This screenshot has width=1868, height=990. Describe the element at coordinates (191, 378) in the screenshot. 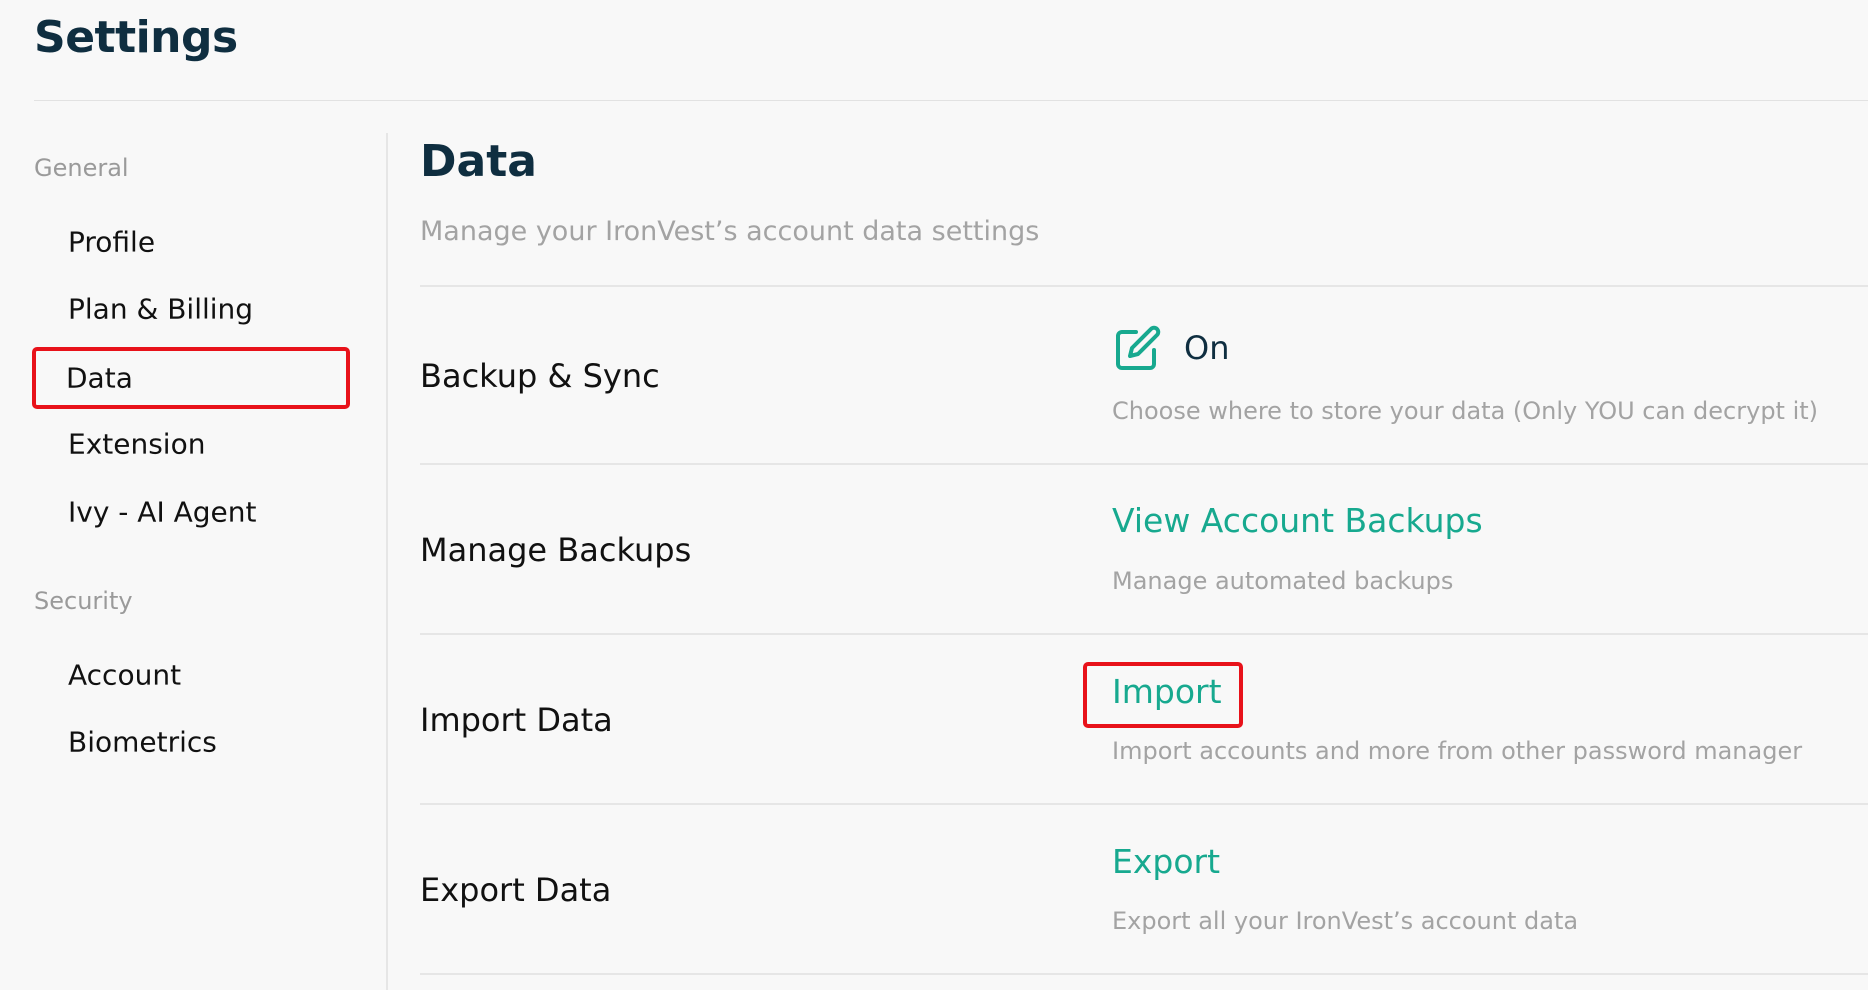

I see `sidebar-item-data: Data` at that location.